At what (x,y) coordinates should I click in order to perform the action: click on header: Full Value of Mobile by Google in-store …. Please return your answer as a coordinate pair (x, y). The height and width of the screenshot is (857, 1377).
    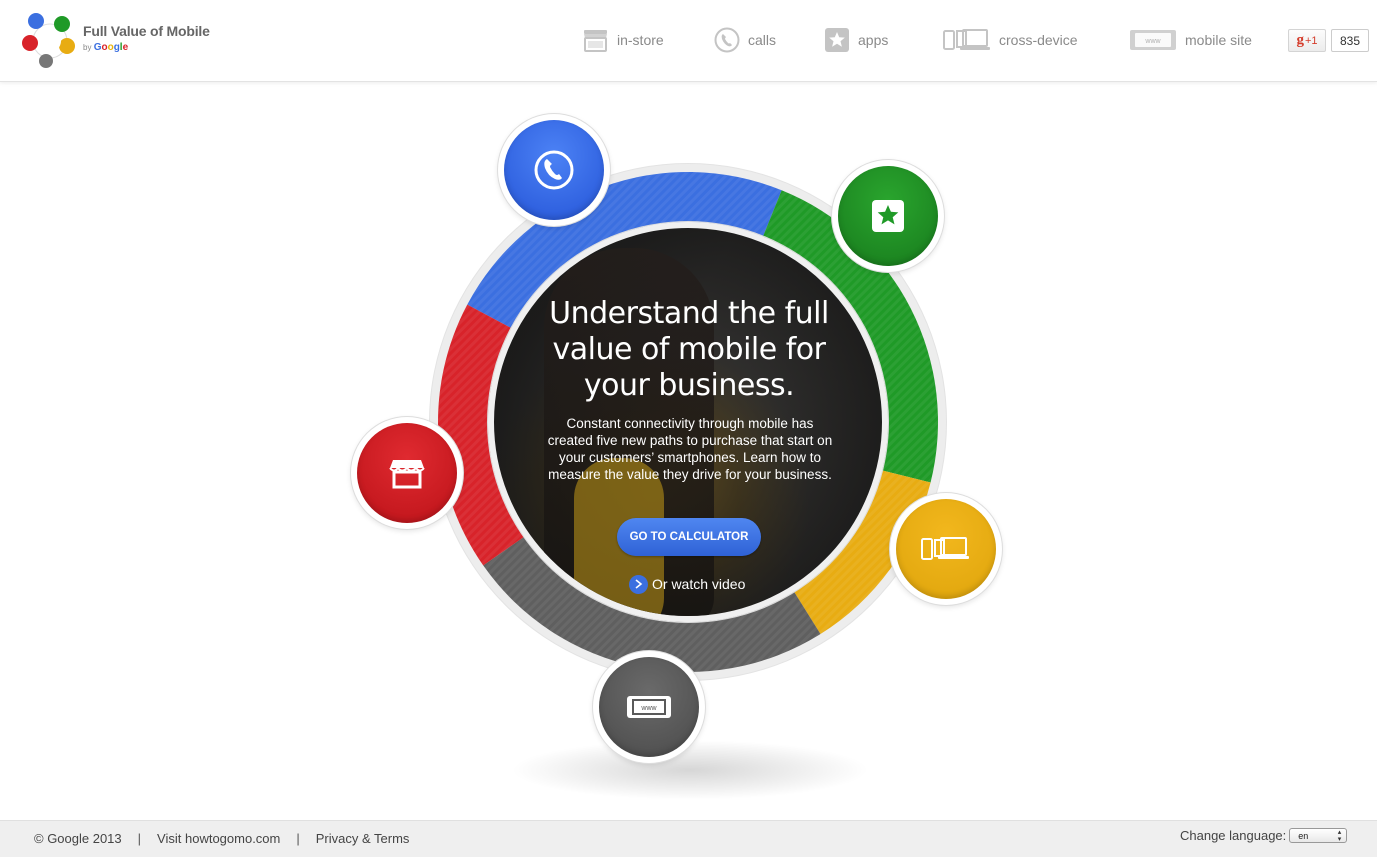
    Looking at the image, I should click on (688, 41).